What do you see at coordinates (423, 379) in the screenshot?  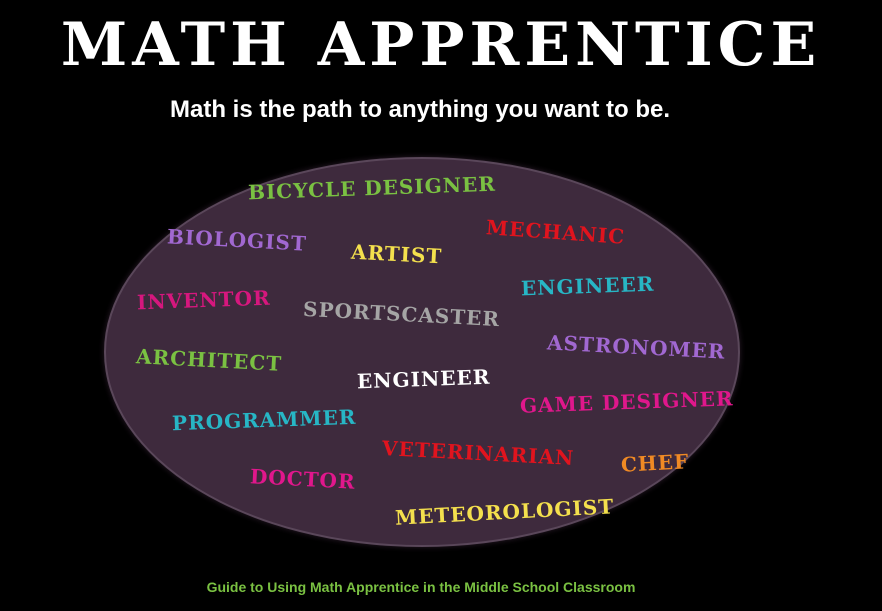 I see `career-engineer-white: ENGINEER` at bounding box center [423, 379].